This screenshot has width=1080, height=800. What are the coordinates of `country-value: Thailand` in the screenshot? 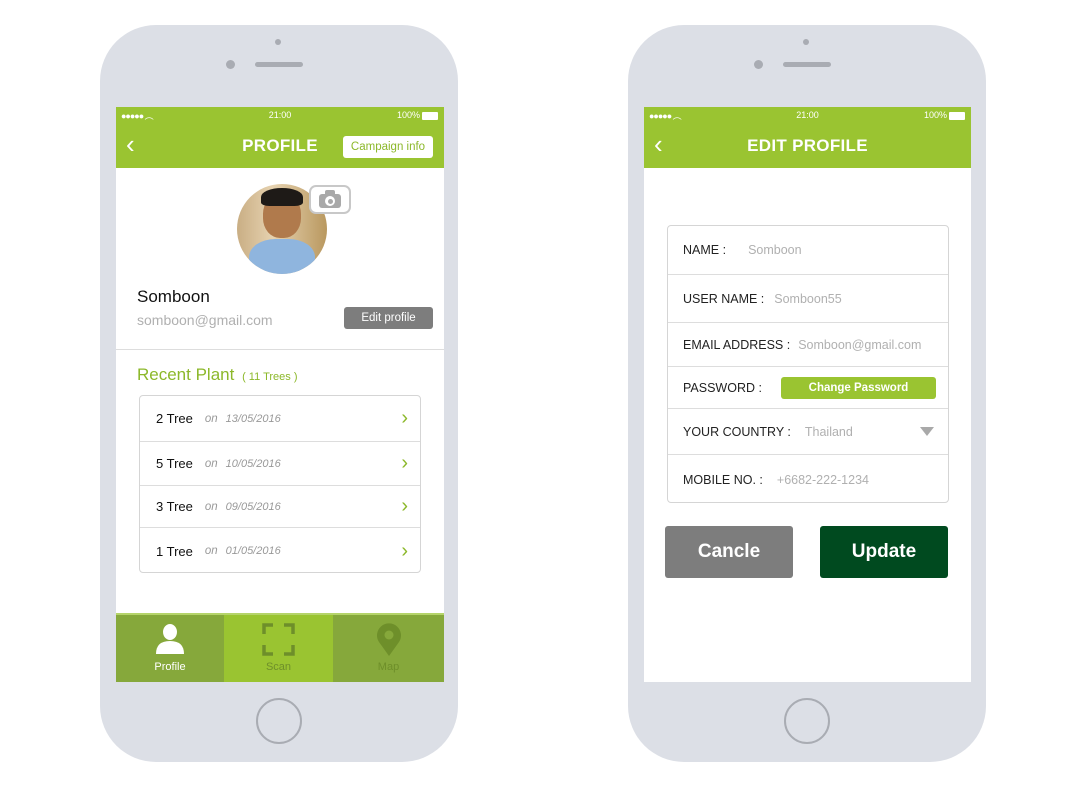 It's located at (828, 431).